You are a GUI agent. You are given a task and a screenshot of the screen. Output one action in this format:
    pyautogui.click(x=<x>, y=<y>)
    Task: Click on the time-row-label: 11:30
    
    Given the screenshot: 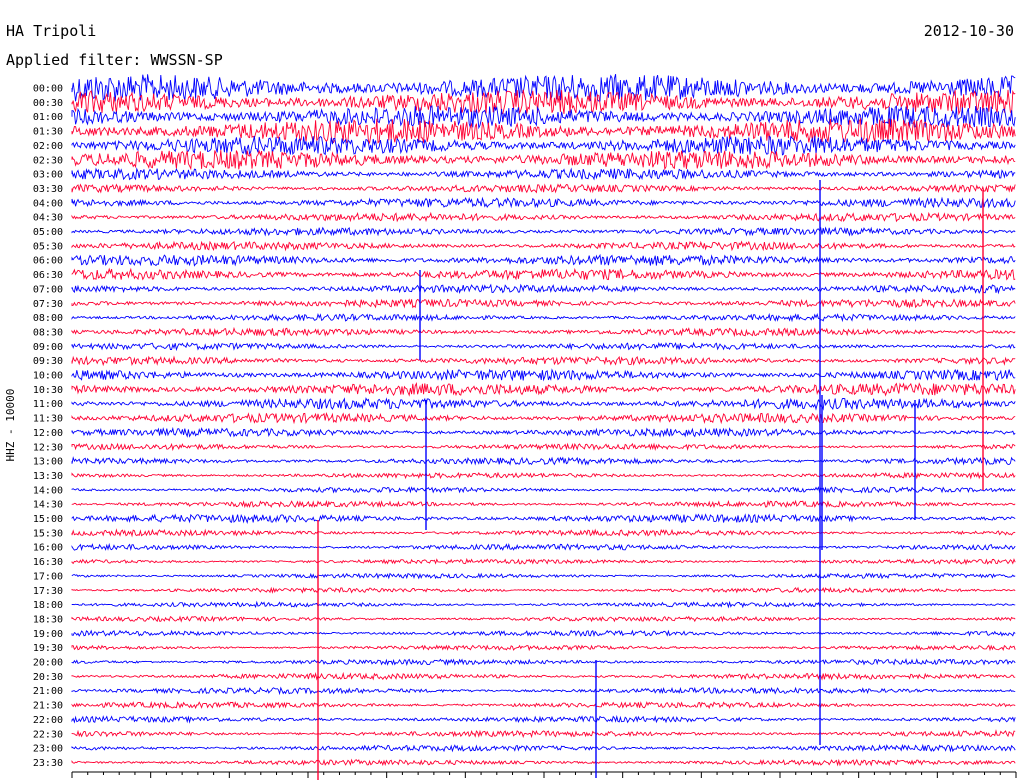 What is the action you would take?
    pyautogui.click(x=48, y=419)
    